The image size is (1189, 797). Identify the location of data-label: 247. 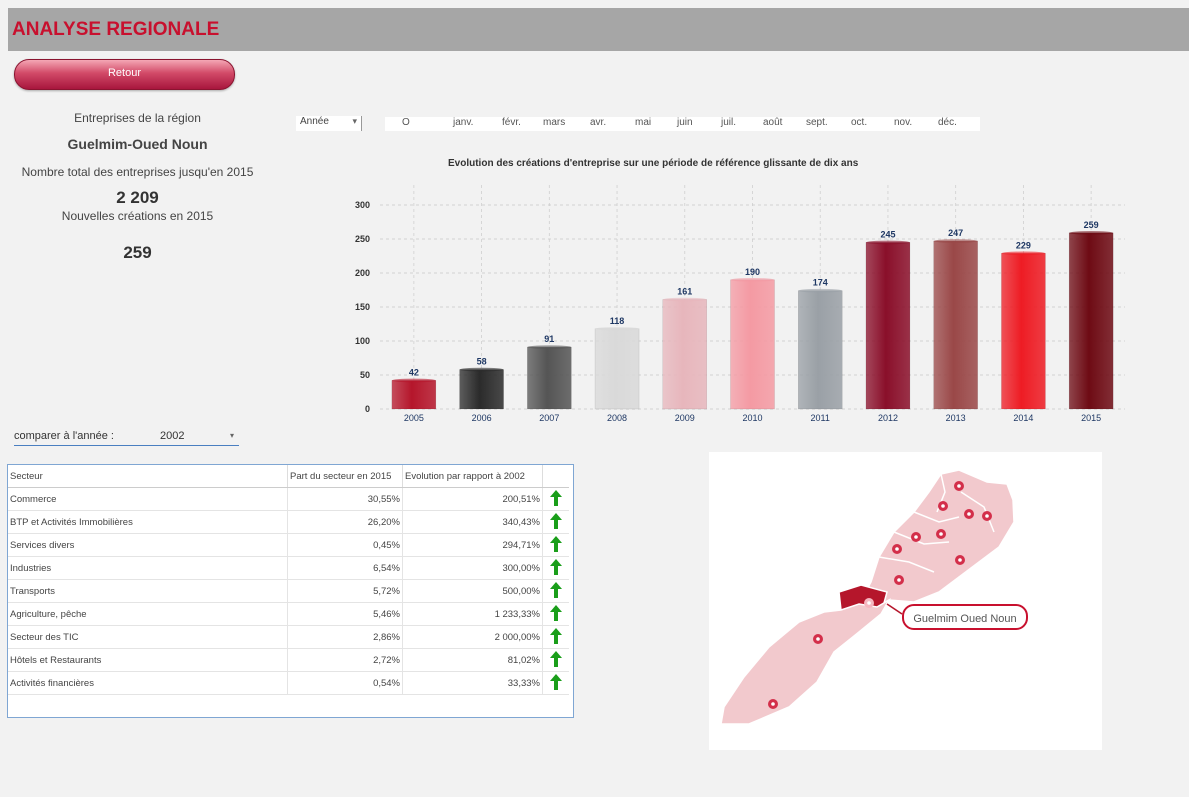
(955, 233).